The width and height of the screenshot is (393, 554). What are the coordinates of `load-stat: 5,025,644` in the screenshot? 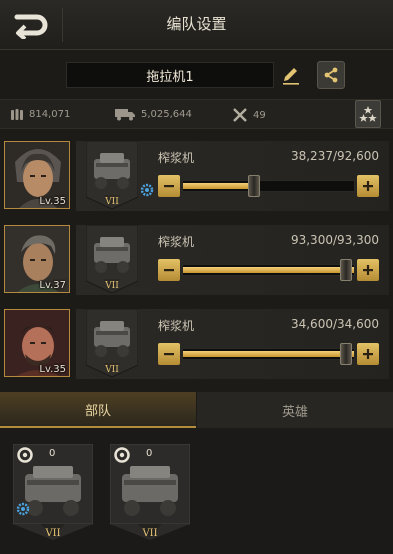 It's located at (153, 114).